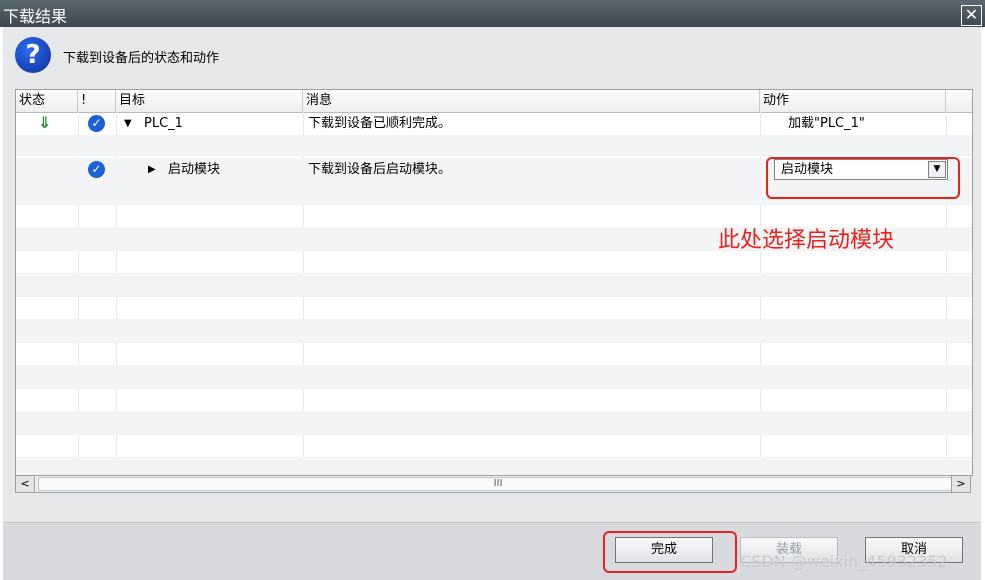 The width and height of the screenshot is (985, 580). Describe the element at coordinates (960, 484) in the screenshot. I see `scroll-right-button: >` at that location.